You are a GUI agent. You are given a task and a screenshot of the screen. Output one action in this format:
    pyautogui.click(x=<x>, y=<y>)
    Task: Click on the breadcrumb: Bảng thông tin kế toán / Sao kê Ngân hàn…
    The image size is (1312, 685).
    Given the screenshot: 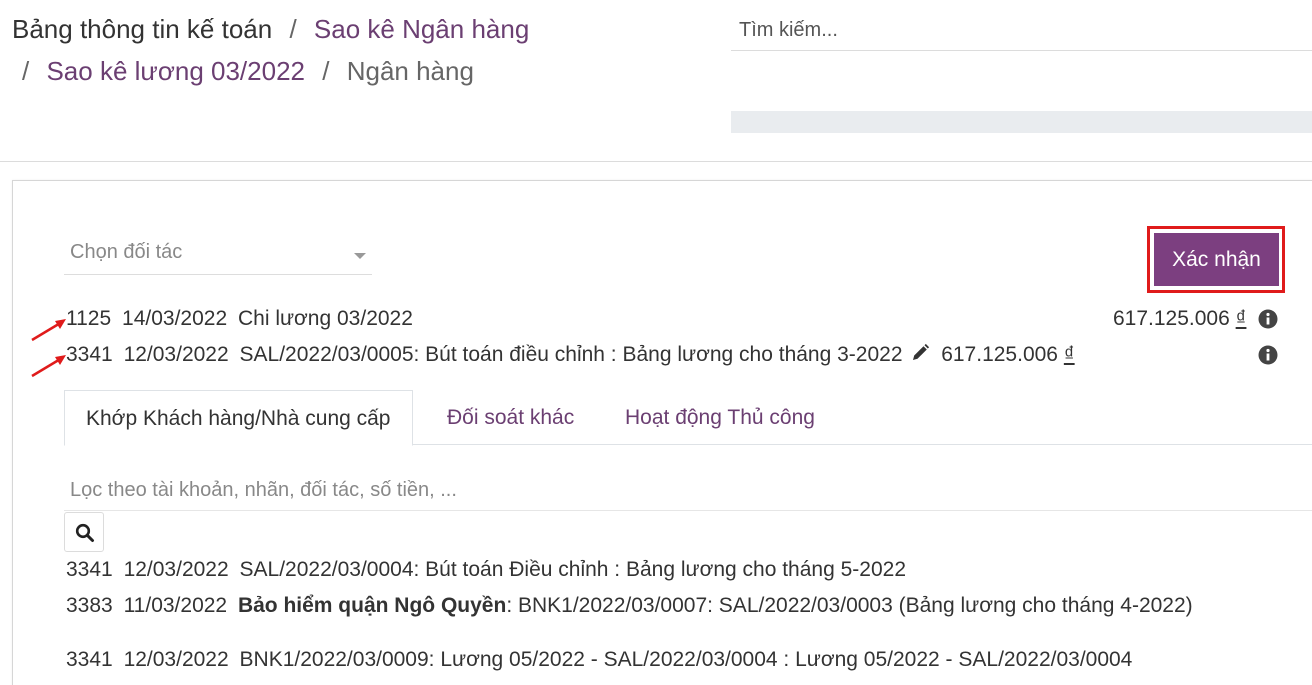 What is the action you would take?
    pyautogui.click(x=322, y=50)
    